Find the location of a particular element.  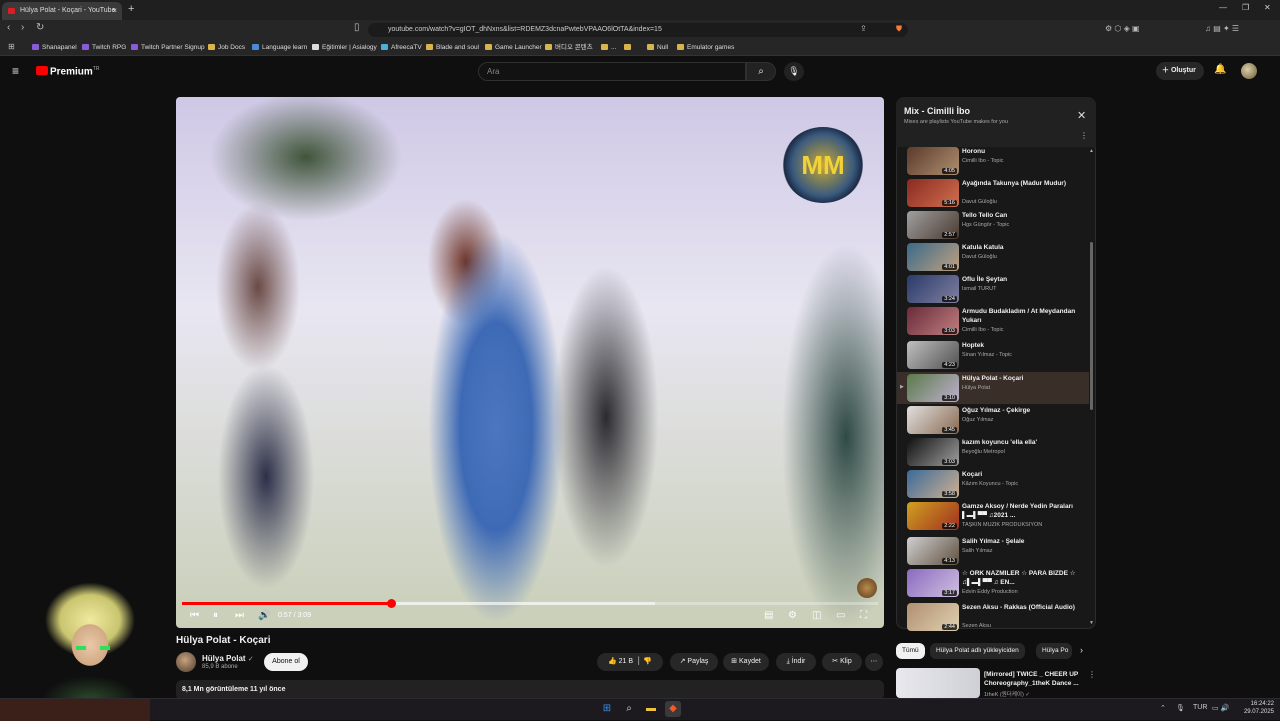

share-button: ↗ Paylaş is located at coordinates (694, 662).